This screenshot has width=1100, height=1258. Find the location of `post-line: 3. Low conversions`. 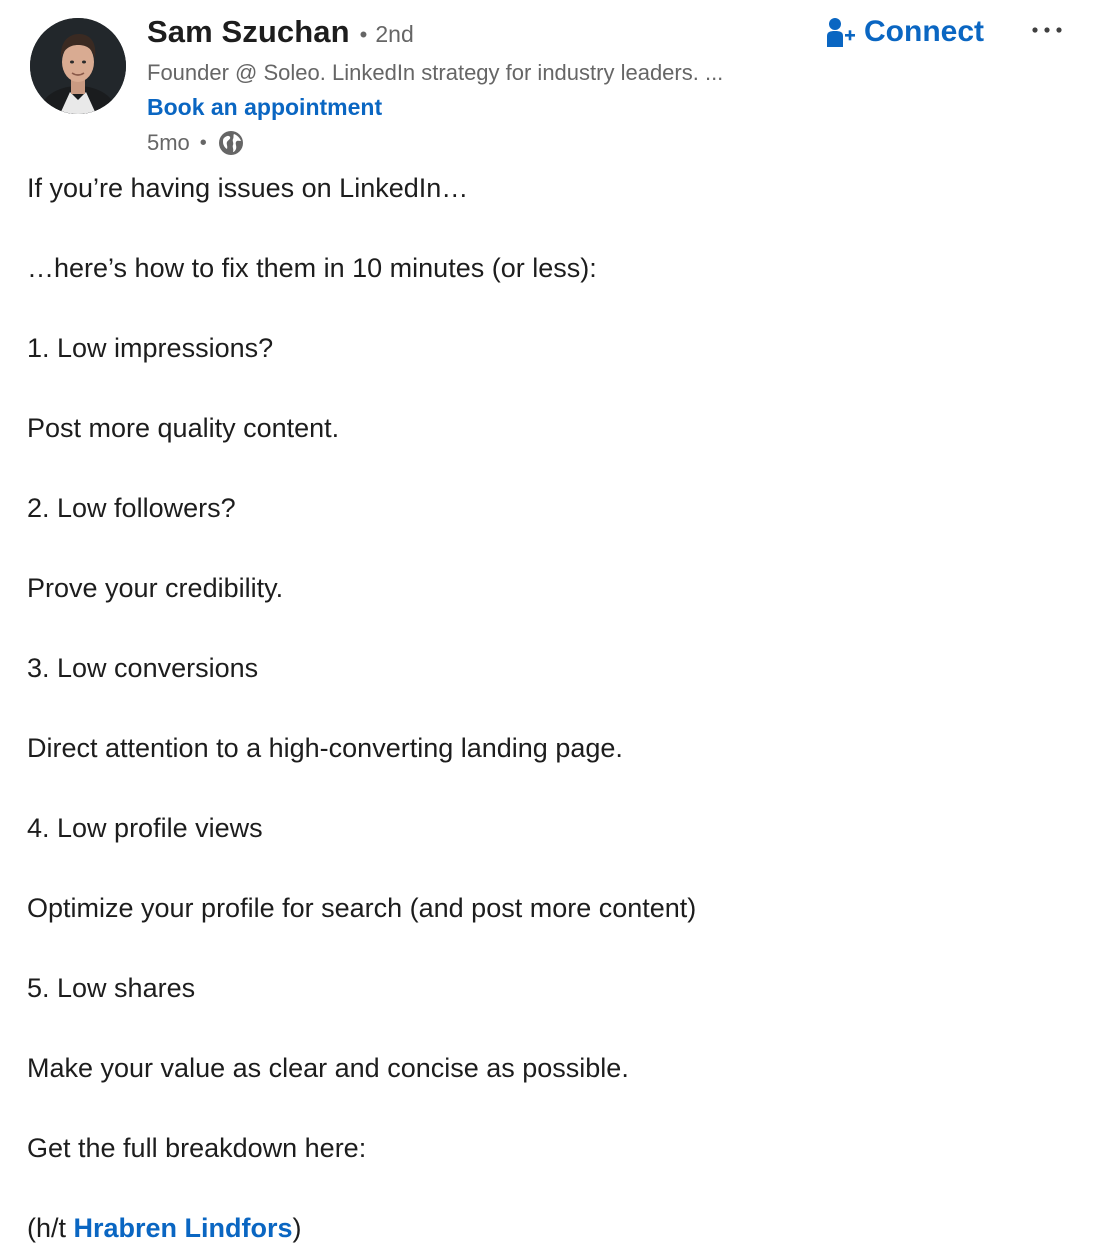

post-line: 3. Low conversions is located at coordinates (143, 668).